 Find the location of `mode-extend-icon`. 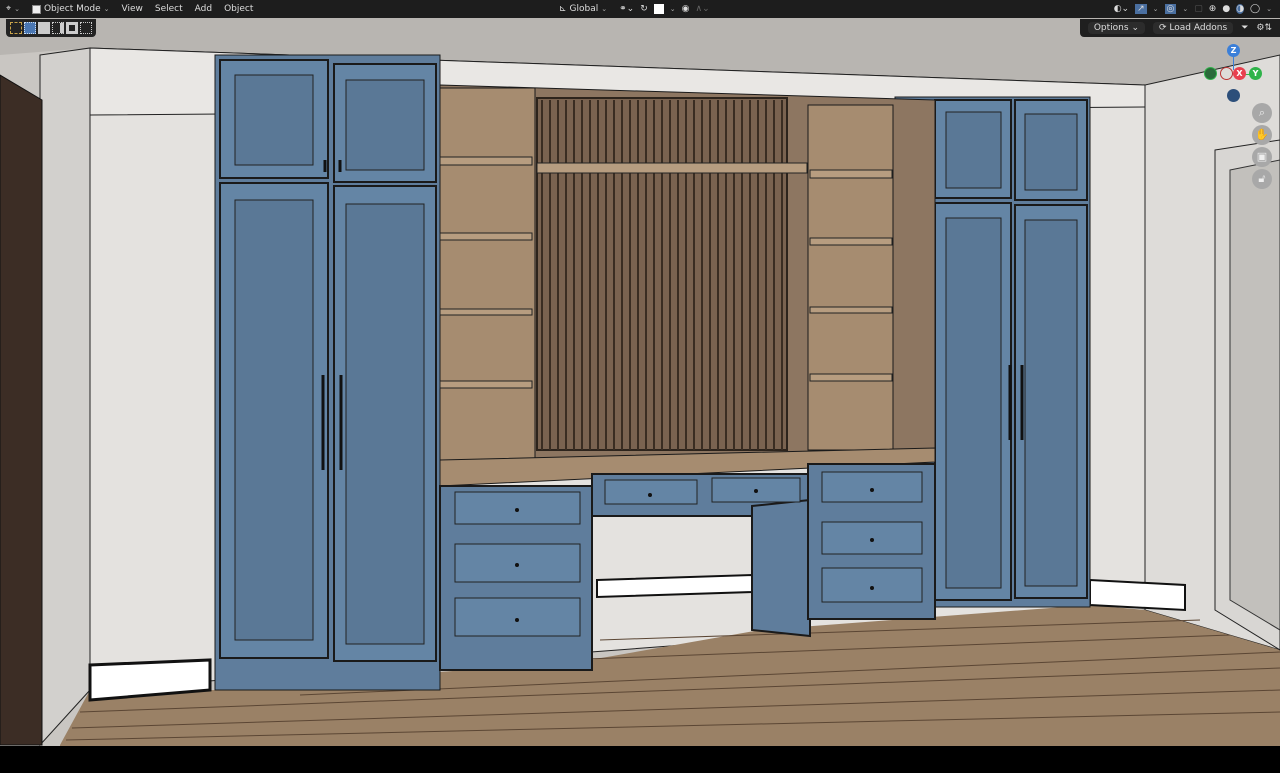

mode-extend-icon is located at coordinates (44, 28).